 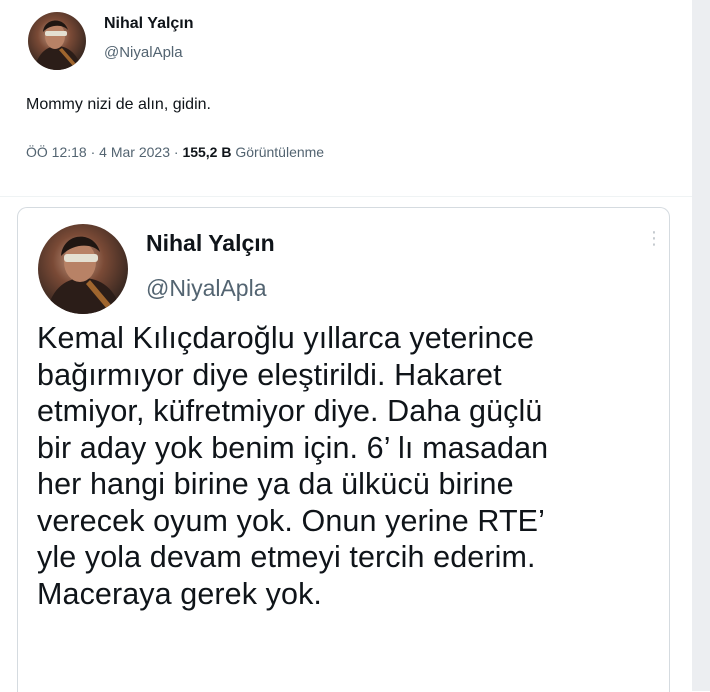 What do you see at coordinates (286, 557) in the screenshot?
I see `tweet-text-line: yle yola devam etmeyi tercih ederim.` at bounding box center [286, 557].